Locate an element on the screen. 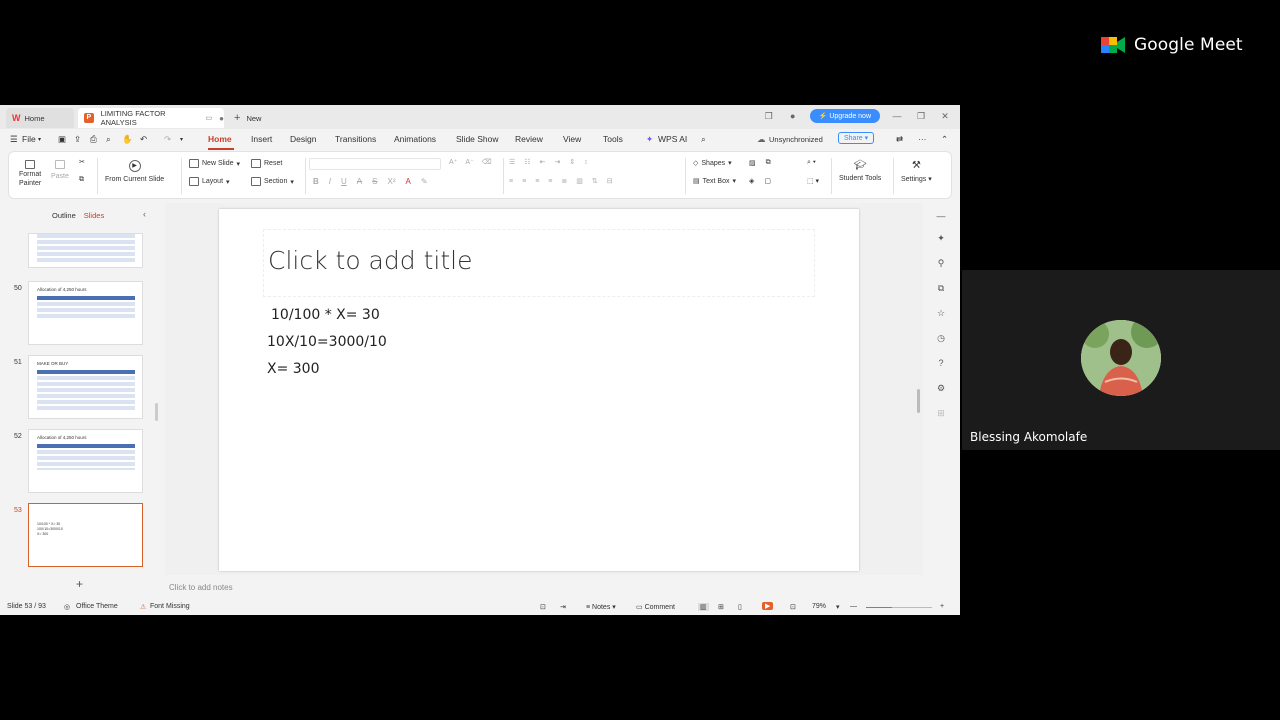 The width and height of the screenshot is (1280, 720). minus-icon: — is located at coordinates (941, 216).